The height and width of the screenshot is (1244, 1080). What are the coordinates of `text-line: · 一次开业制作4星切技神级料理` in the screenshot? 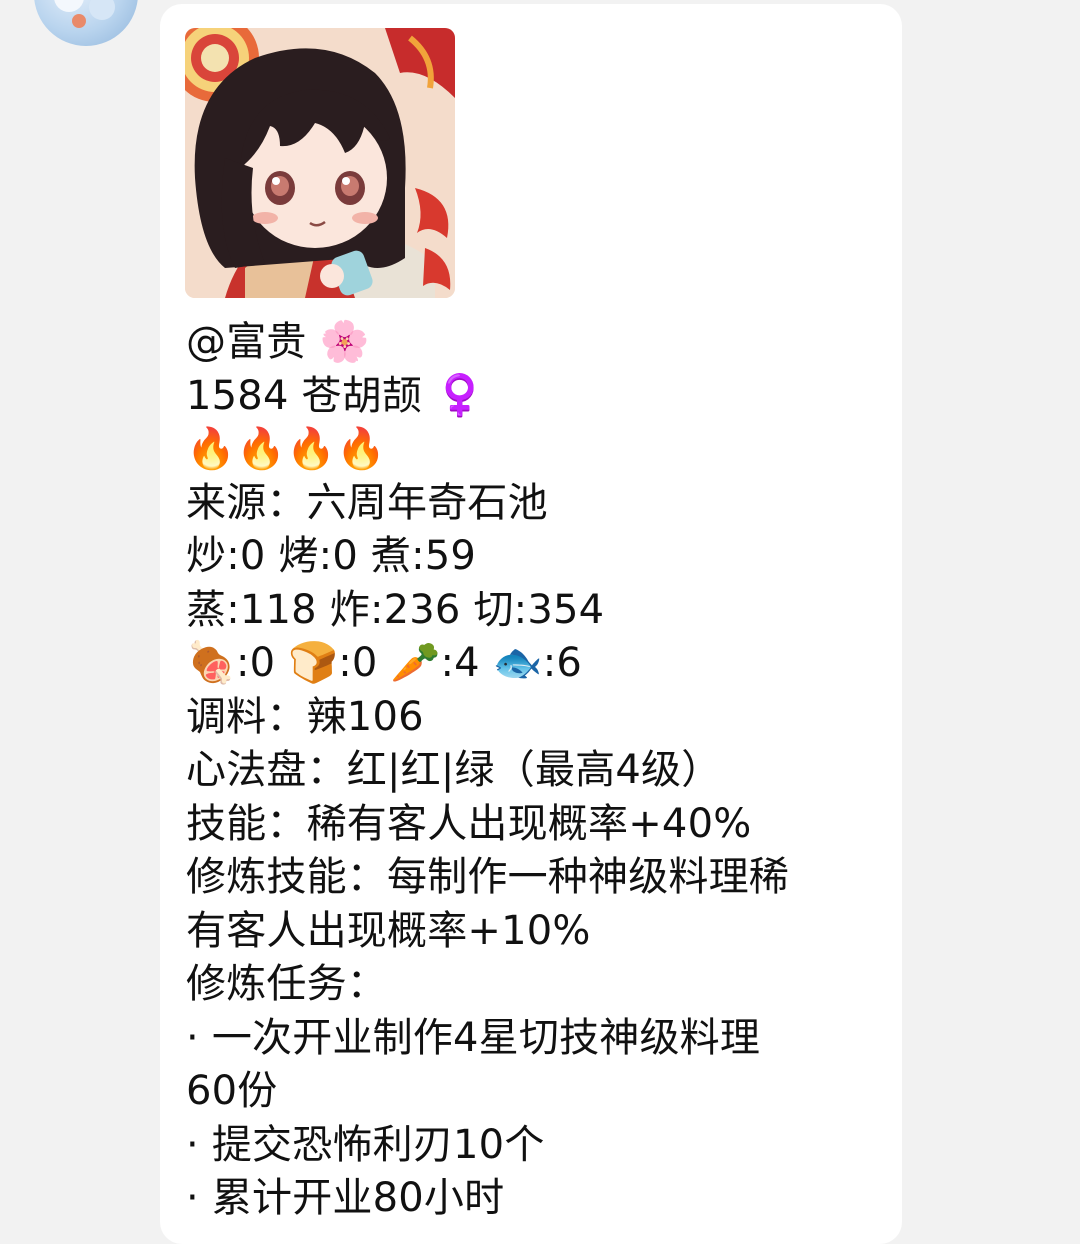 It's located at (473, 1037).